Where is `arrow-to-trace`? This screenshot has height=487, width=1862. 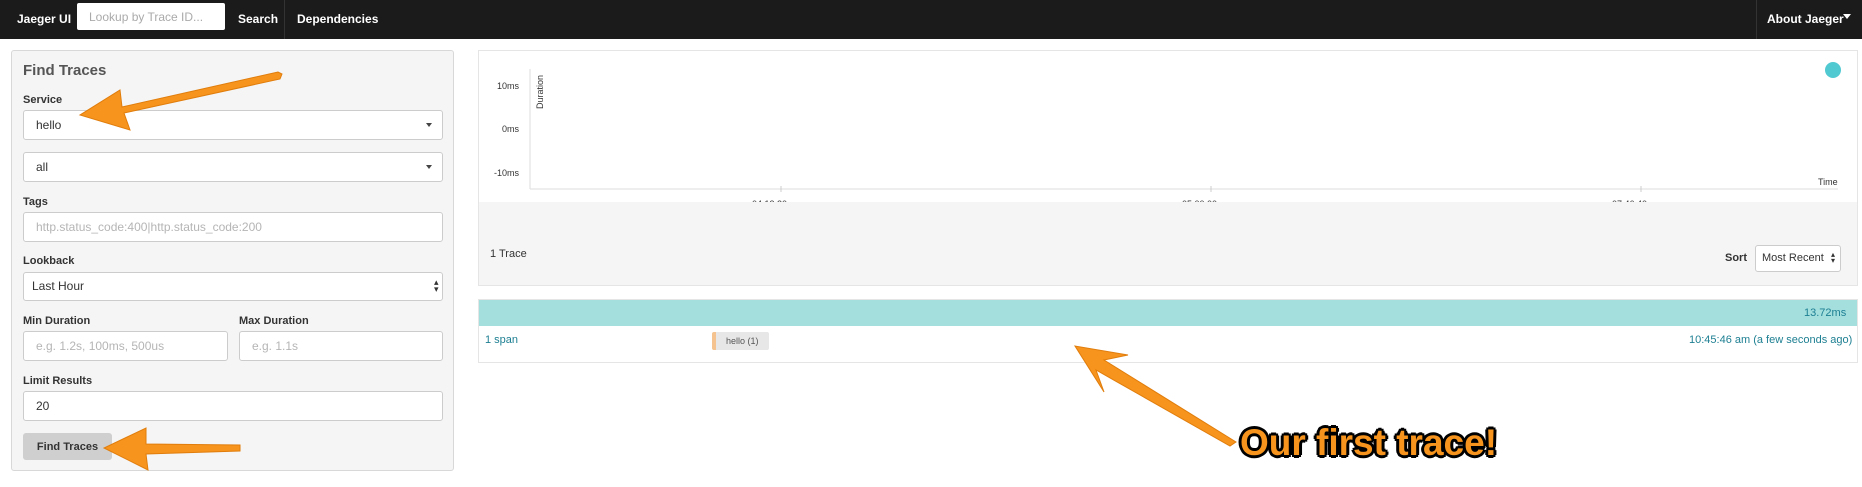
arrow-to-trace is located at coordinates (1155, 396).